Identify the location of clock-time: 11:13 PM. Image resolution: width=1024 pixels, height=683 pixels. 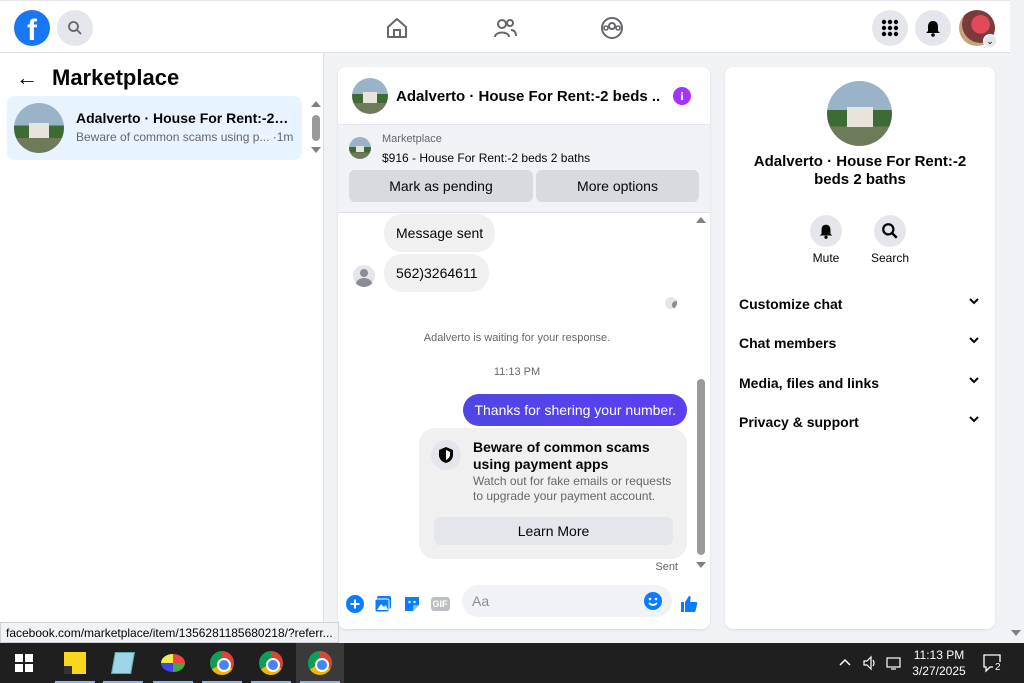
(939, 655).